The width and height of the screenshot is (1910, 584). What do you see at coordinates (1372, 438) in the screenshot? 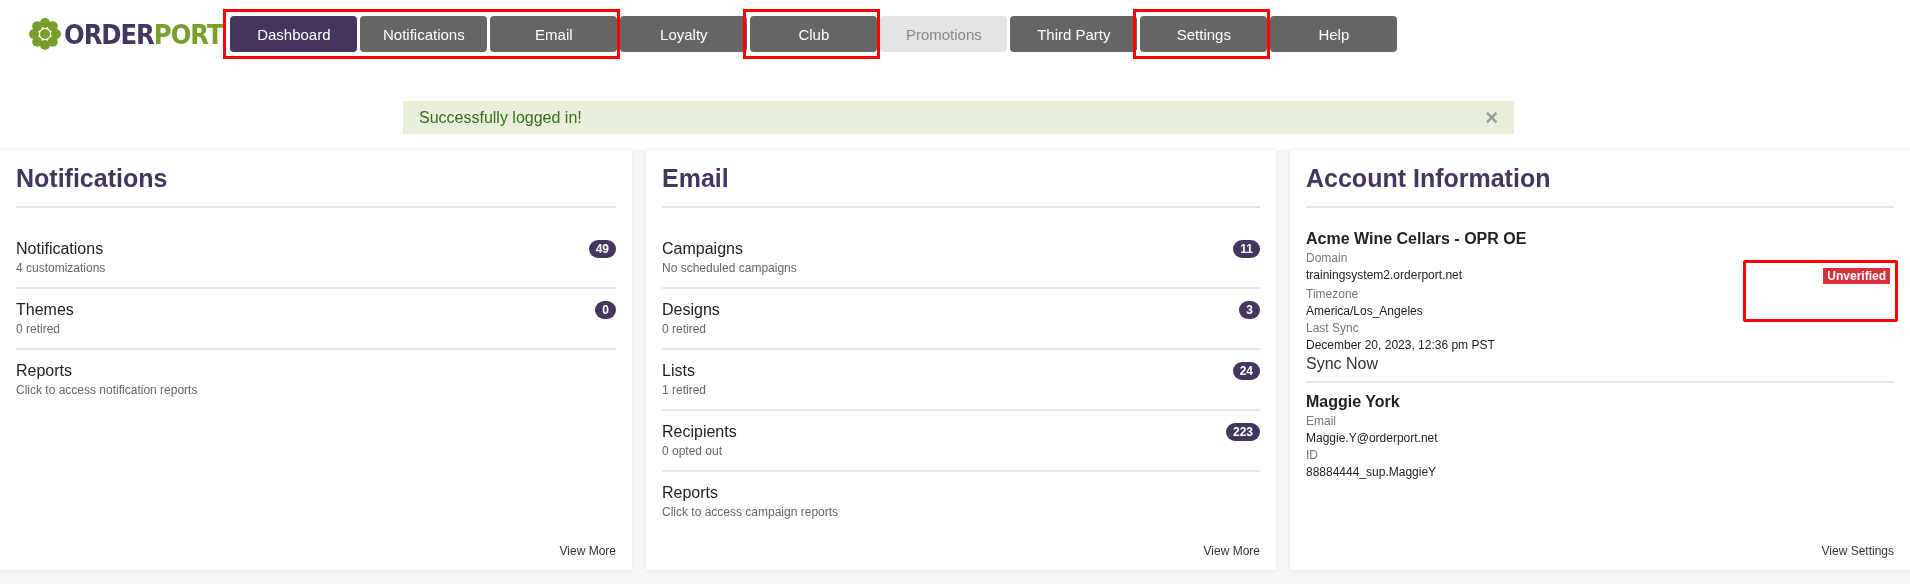
I see `field-value: Maggie.Y@orderport.net` at bounding box center [1372, 438].